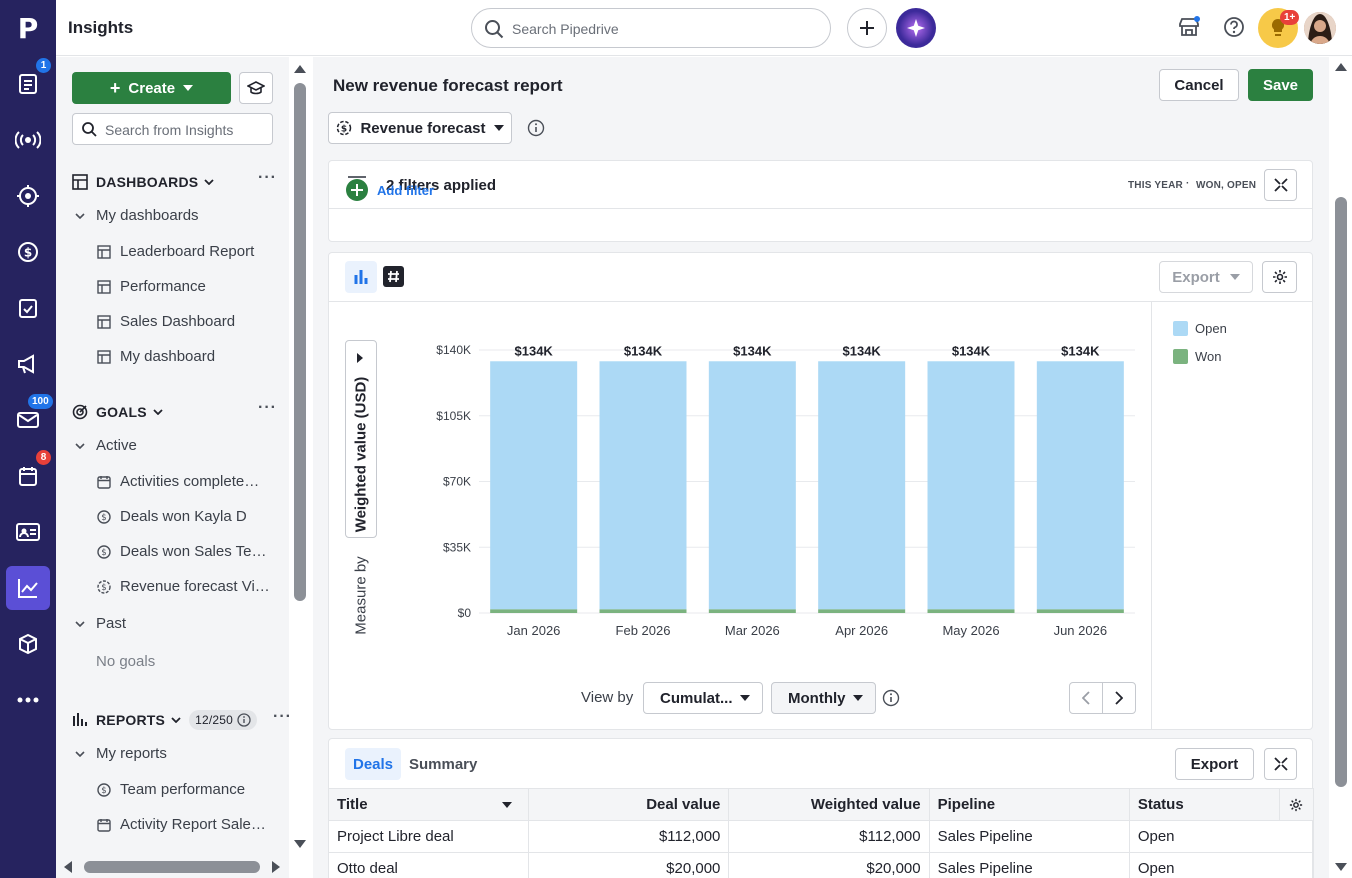 This screenshot has width=1352, height=878. I want to click on past-goals-group: Past, so click(99, 623).